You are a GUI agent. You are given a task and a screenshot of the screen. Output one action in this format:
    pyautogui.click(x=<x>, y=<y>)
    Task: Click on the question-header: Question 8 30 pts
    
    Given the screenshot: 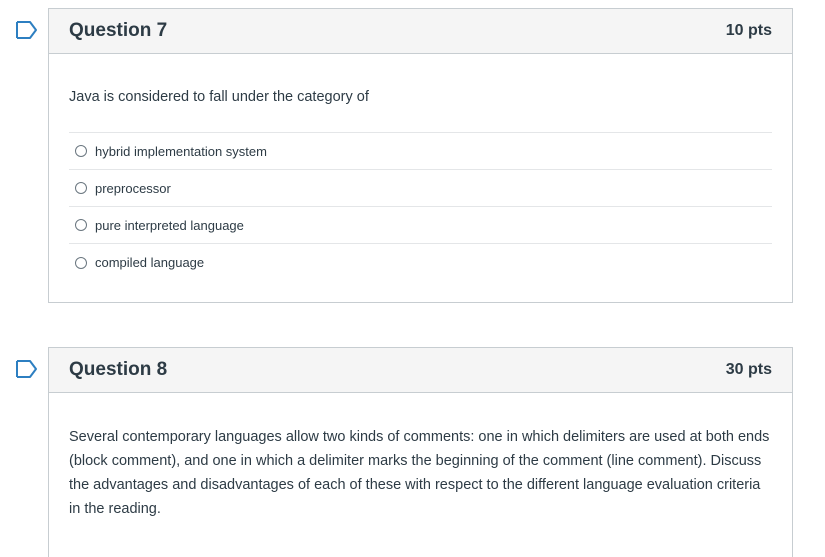 What is the action you would take?
    pyautogui.click(x=420, y=370)
    